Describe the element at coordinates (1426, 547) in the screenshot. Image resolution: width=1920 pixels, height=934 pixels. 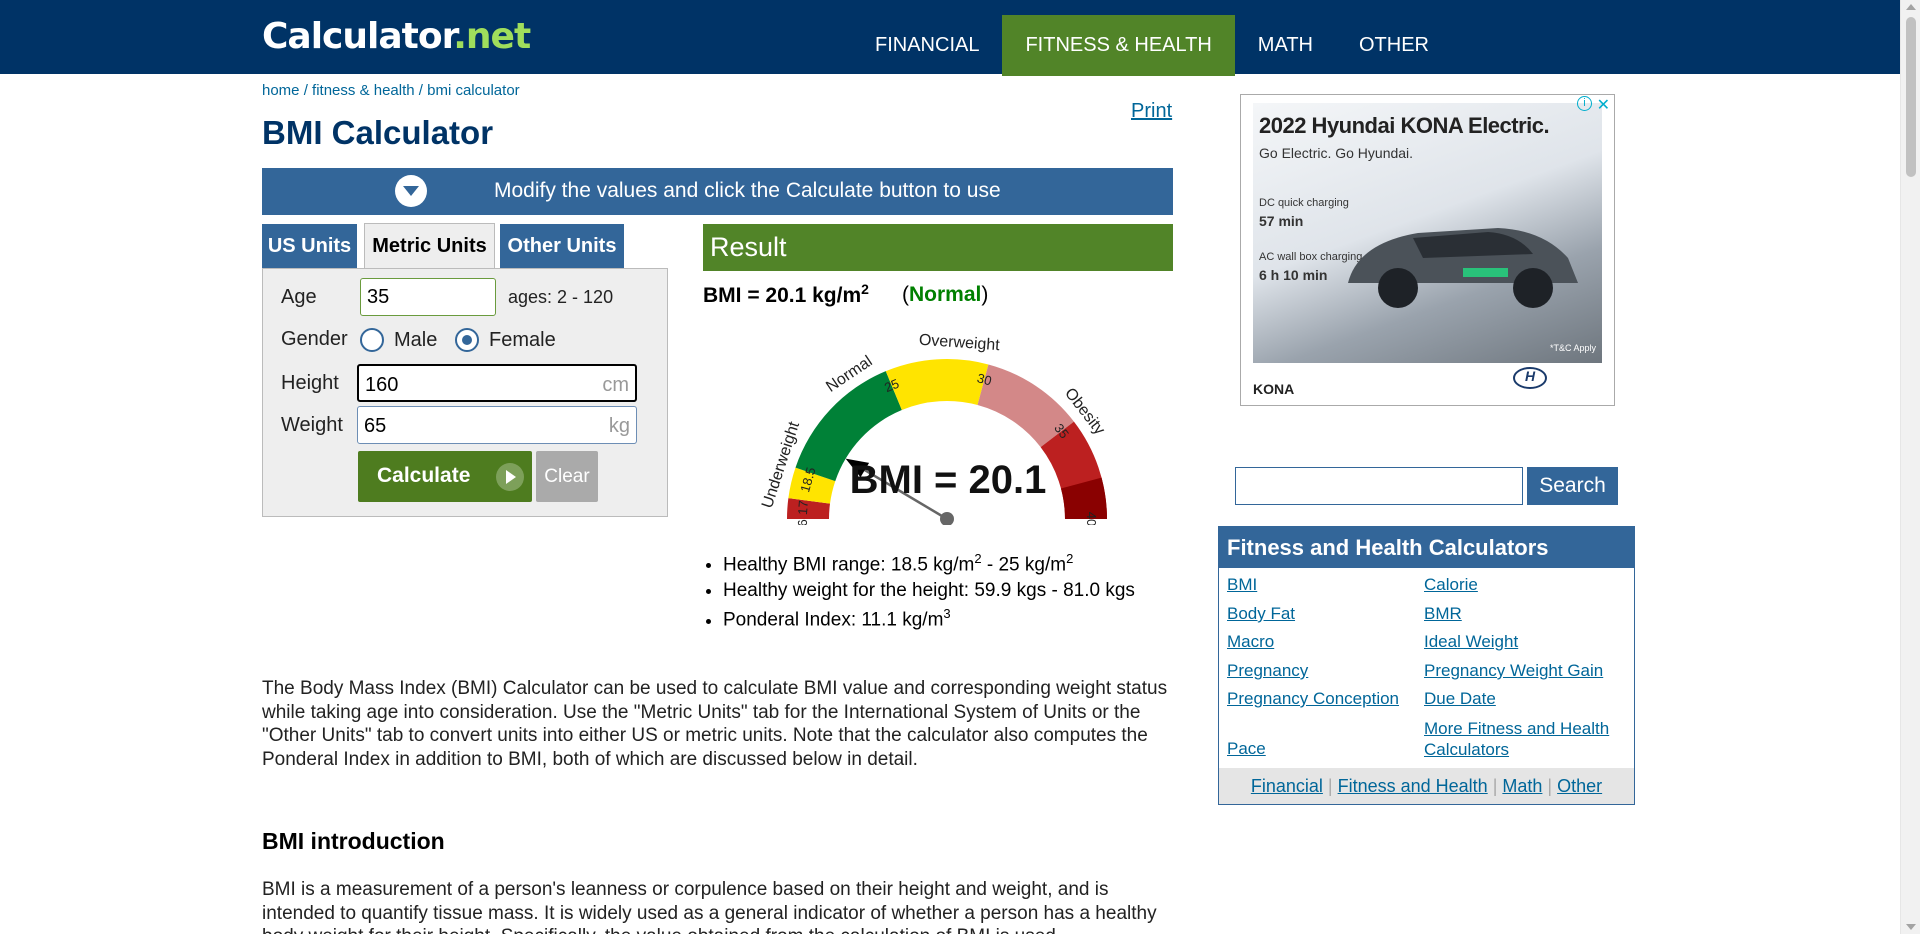
I see `side-panel-header: Fitness and Health Calculators` at that location.